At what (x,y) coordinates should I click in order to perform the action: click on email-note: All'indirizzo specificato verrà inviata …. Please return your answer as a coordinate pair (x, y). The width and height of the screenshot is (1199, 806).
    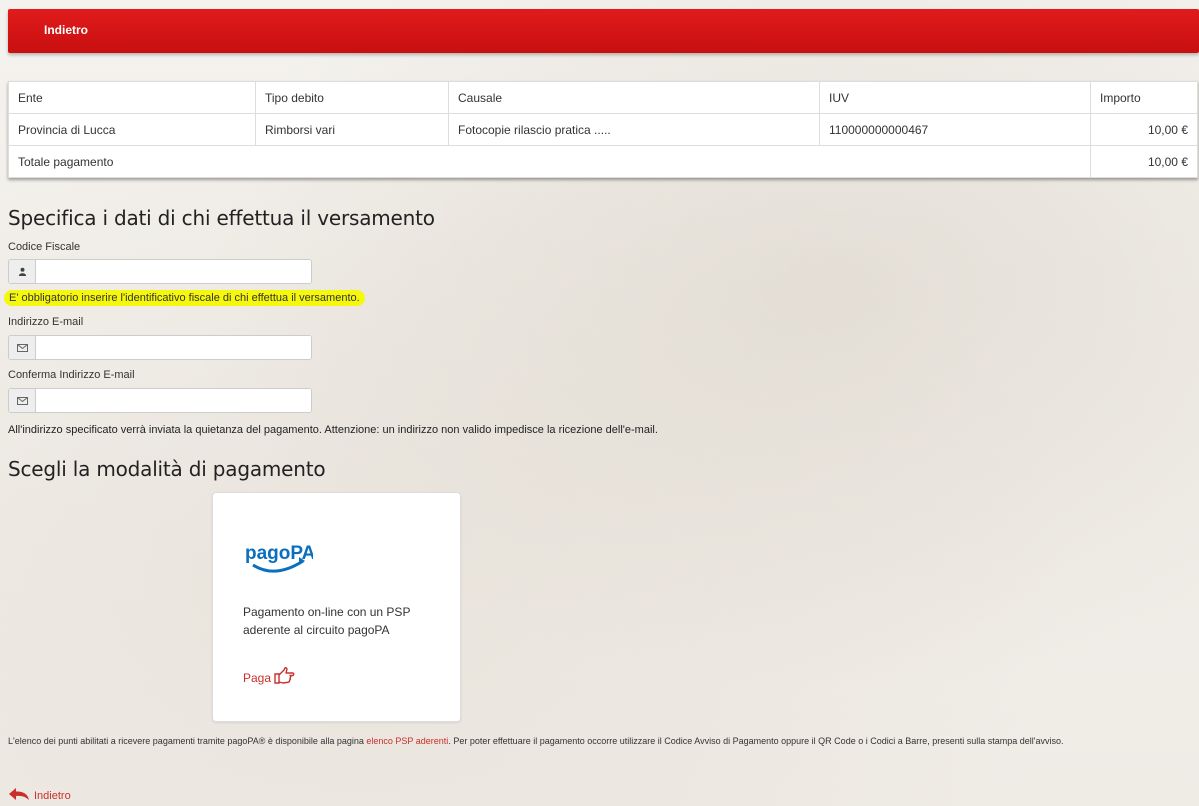
    Looking at the image, I should click on (333, 430).